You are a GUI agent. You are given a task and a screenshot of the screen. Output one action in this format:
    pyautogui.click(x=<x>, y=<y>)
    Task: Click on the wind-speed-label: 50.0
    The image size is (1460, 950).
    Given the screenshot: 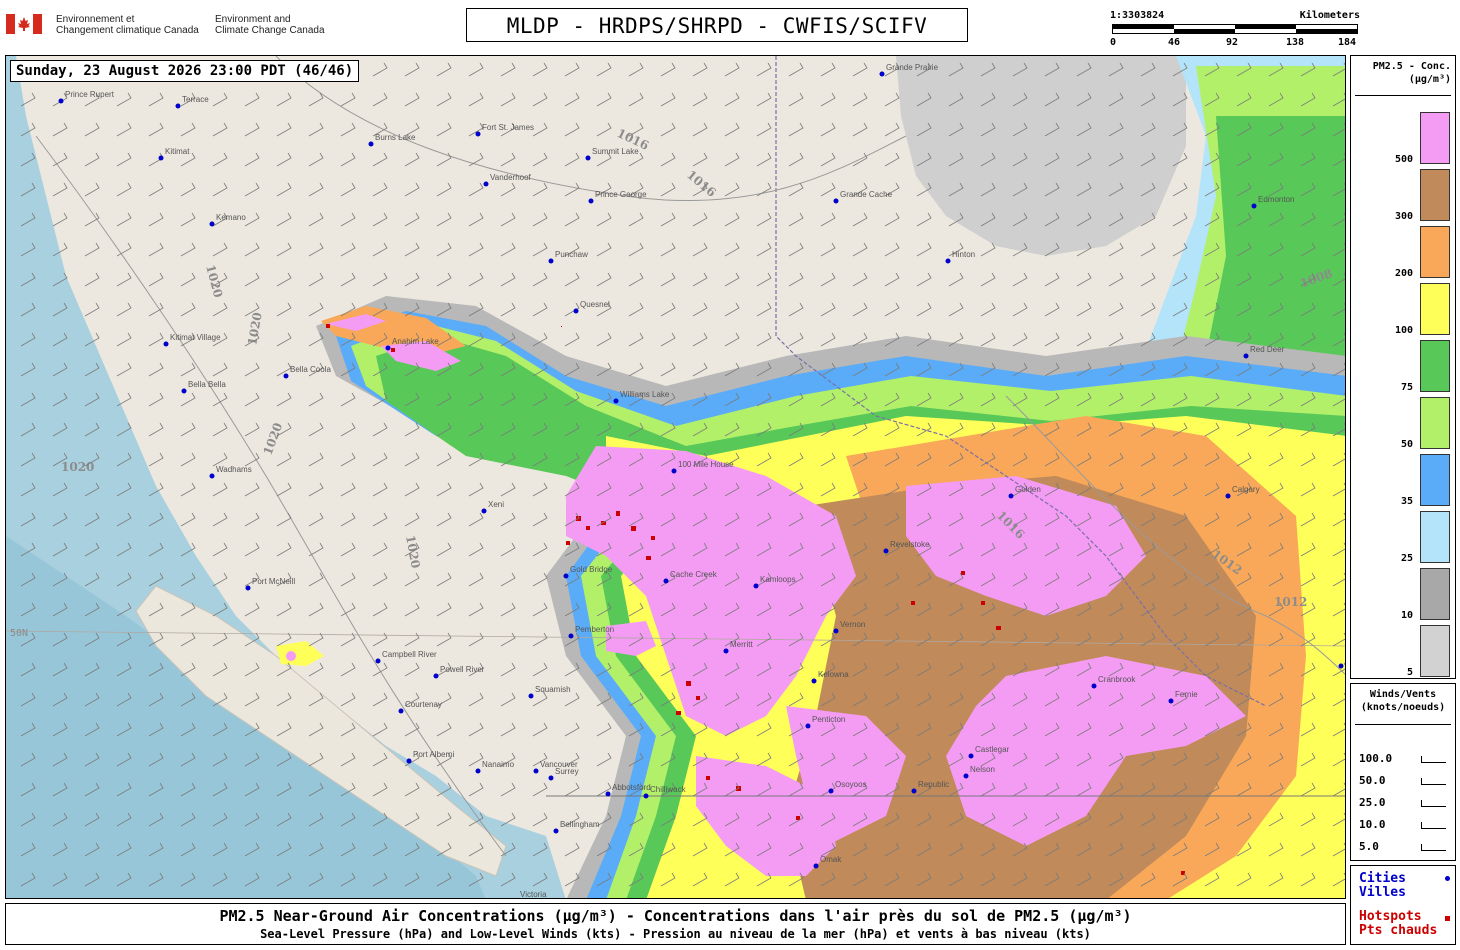 What is the action you would take?
    pyautogui.click(x=1372, y=780)
    